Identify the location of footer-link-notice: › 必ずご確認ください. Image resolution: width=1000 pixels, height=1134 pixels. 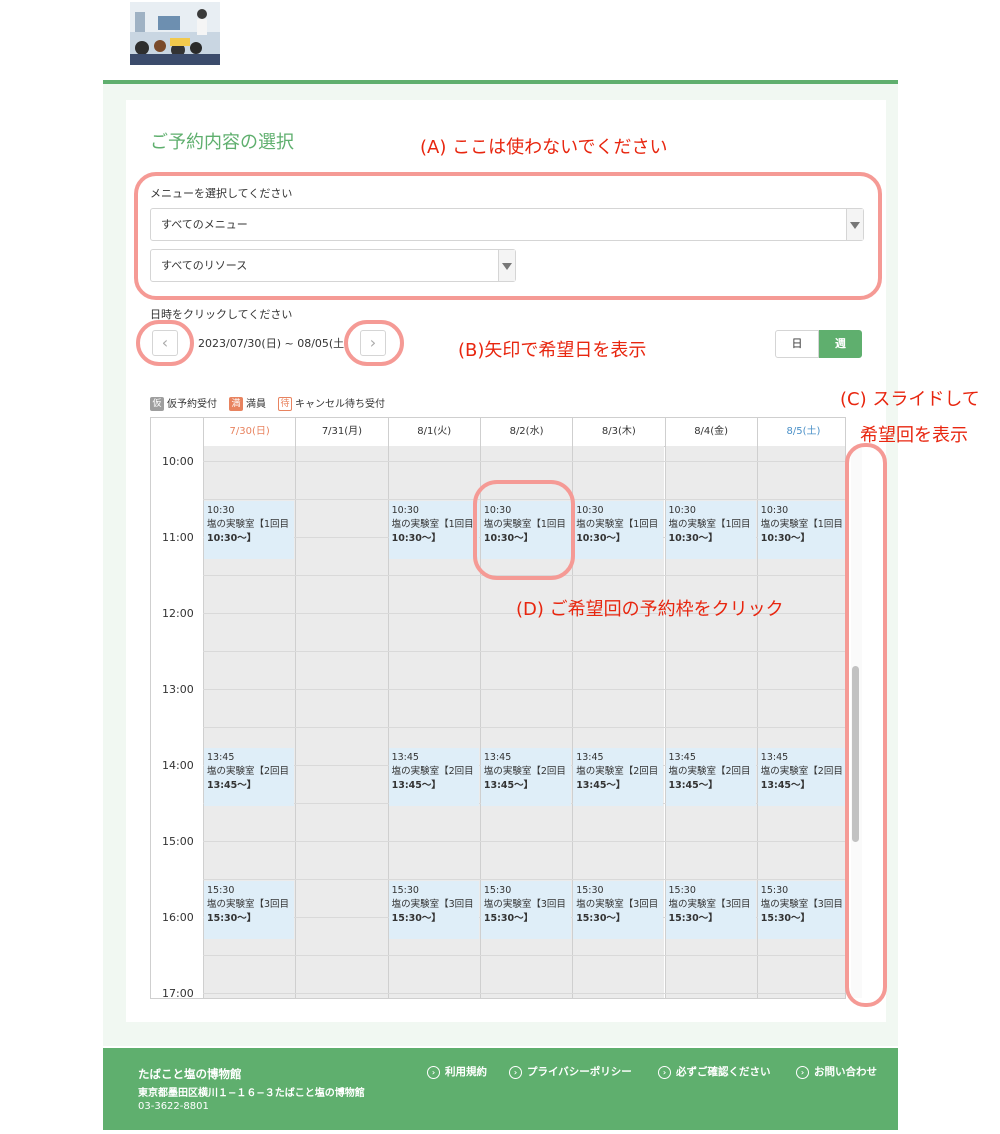
(714, 1071).